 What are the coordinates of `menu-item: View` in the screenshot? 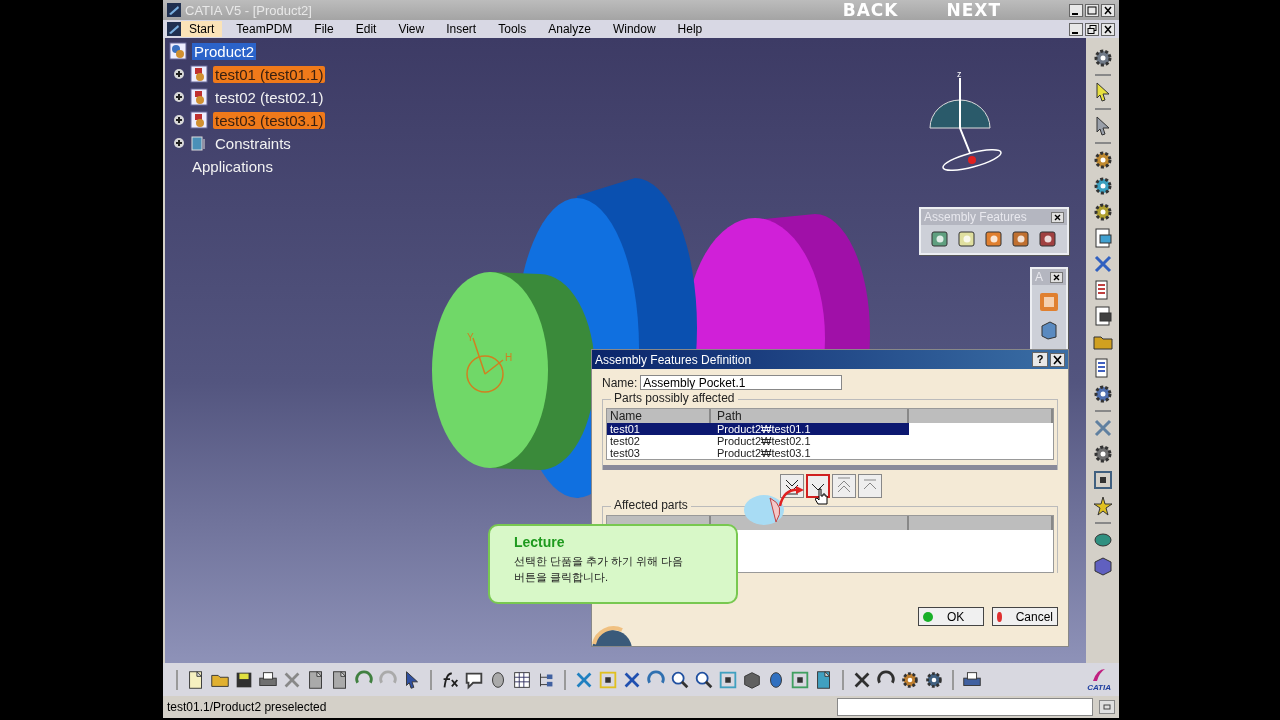 It's located at (411, 29).